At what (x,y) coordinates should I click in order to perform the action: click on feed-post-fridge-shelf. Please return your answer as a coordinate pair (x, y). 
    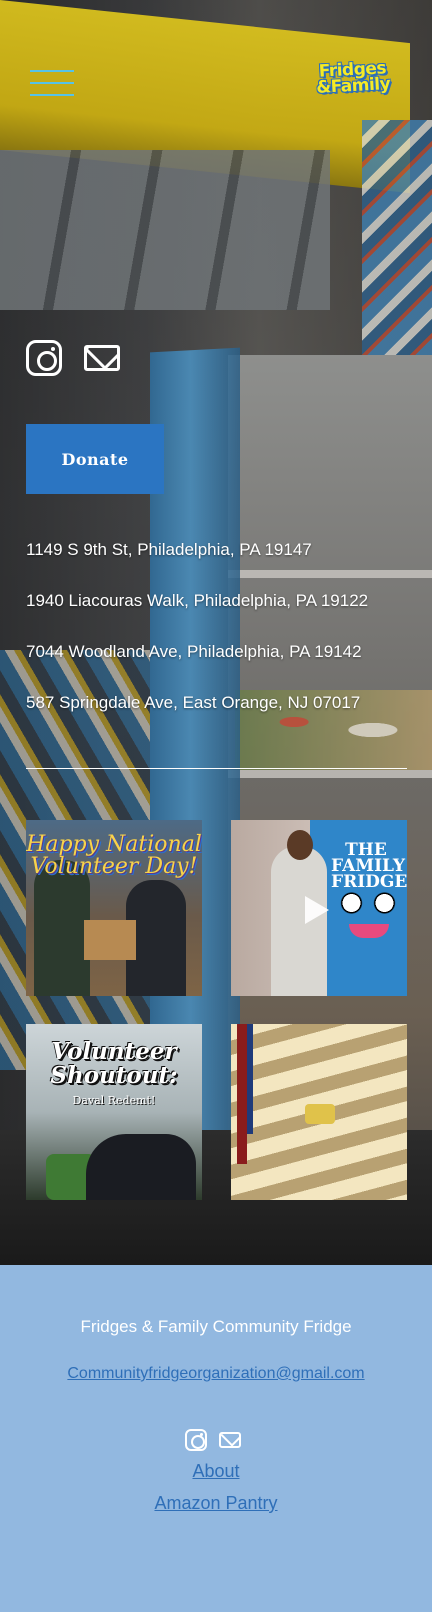
    Looking at the image, I should click on (319, 1112).